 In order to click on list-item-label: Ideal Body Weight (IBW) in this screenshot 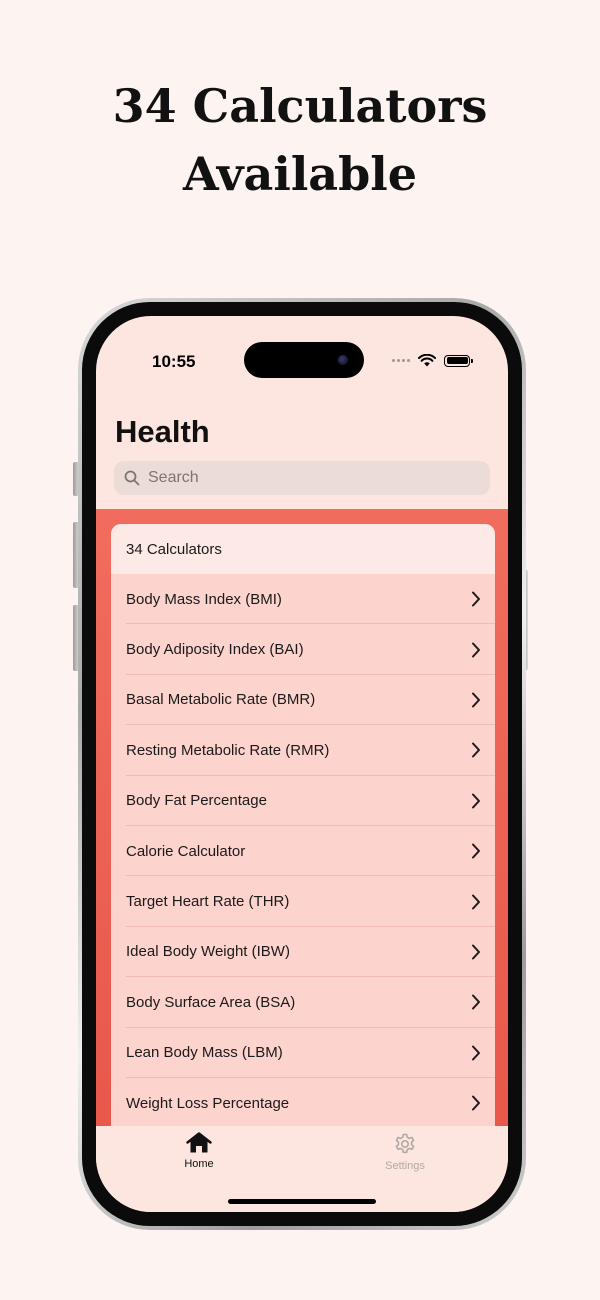, I will do `click(208, 952)`.